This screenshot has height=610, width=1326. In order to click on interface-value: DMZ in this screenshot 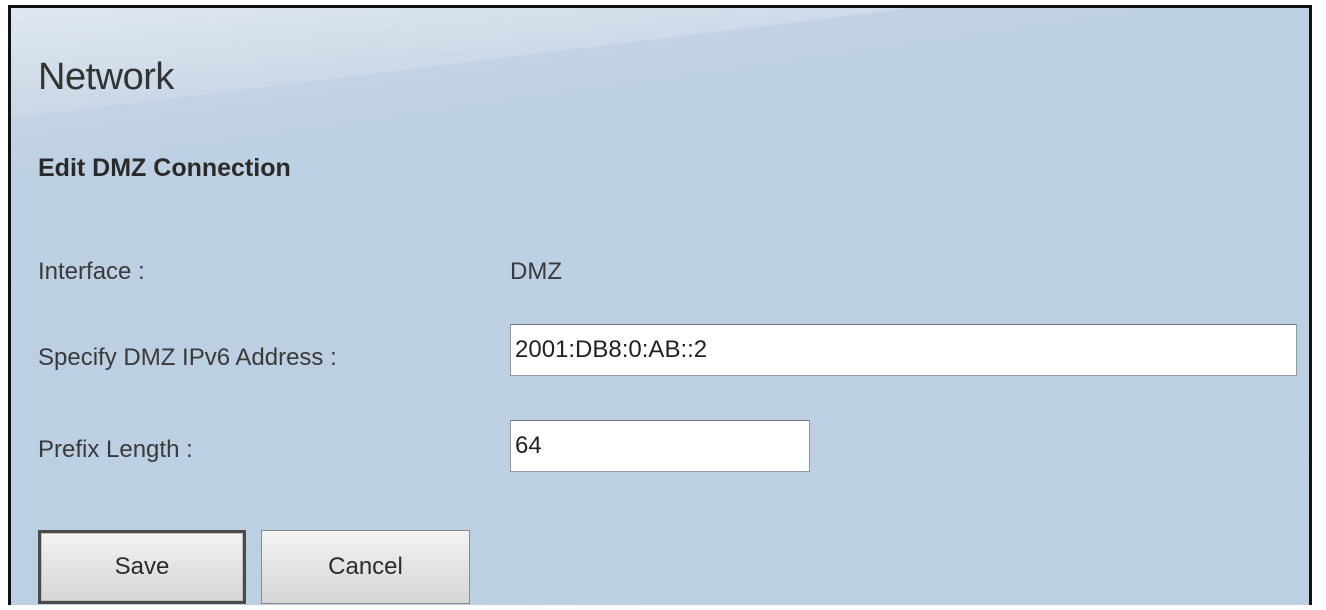, I will do `click(536, 271)`.